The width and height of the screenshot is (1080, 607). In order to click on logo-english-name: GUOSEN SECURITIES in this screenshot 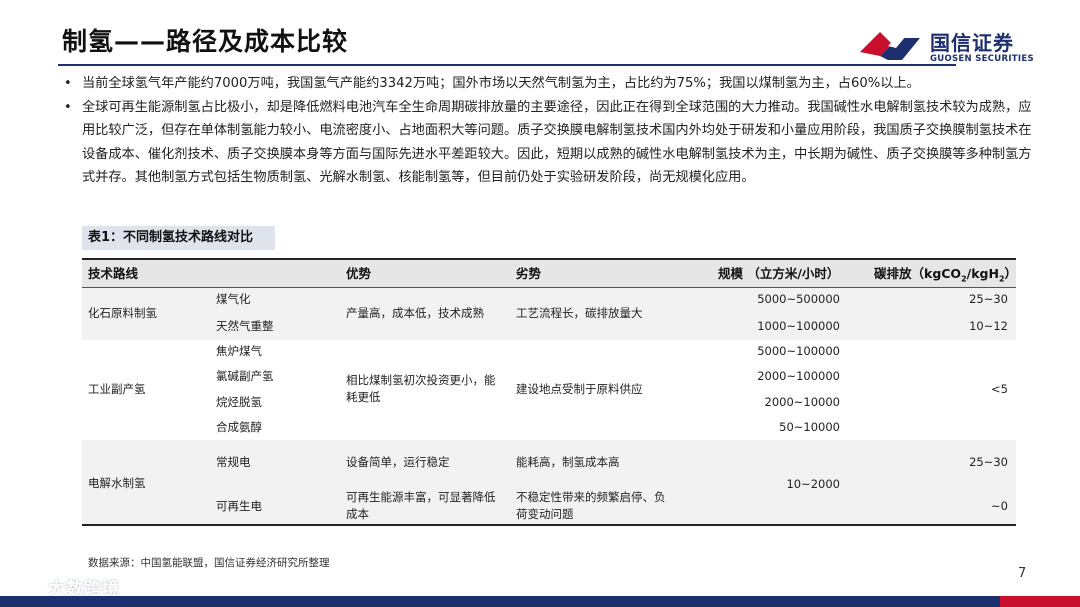, I will do `click(982, 59)`.